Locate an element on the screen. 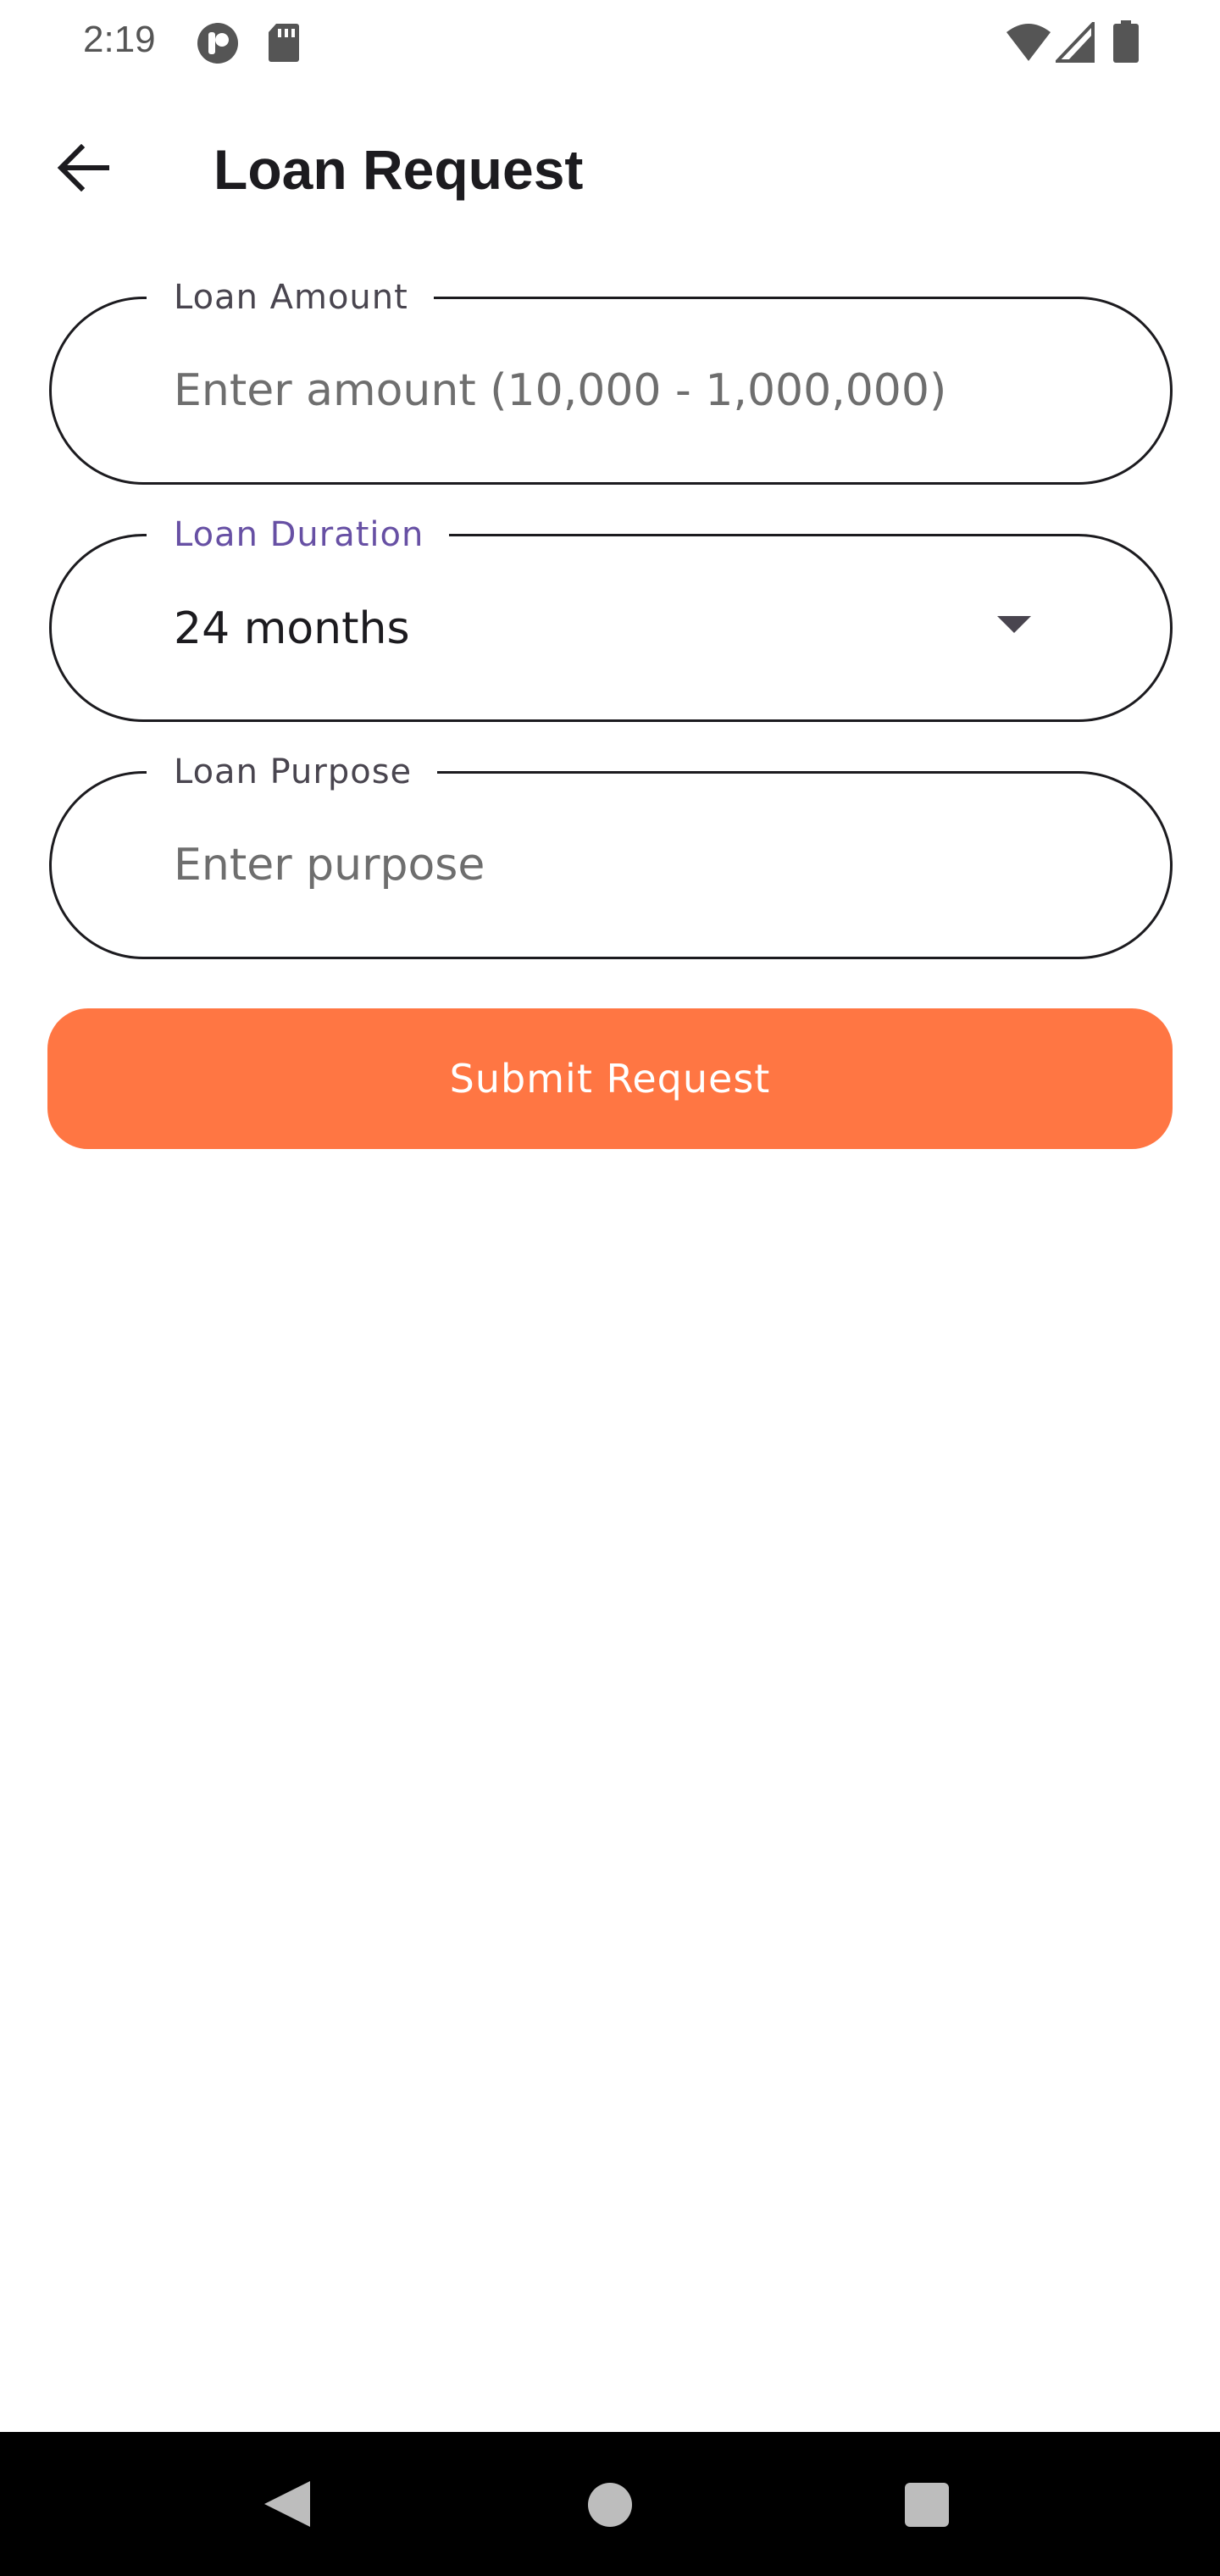  wifi-icon is located at coordinates (1028, 42).